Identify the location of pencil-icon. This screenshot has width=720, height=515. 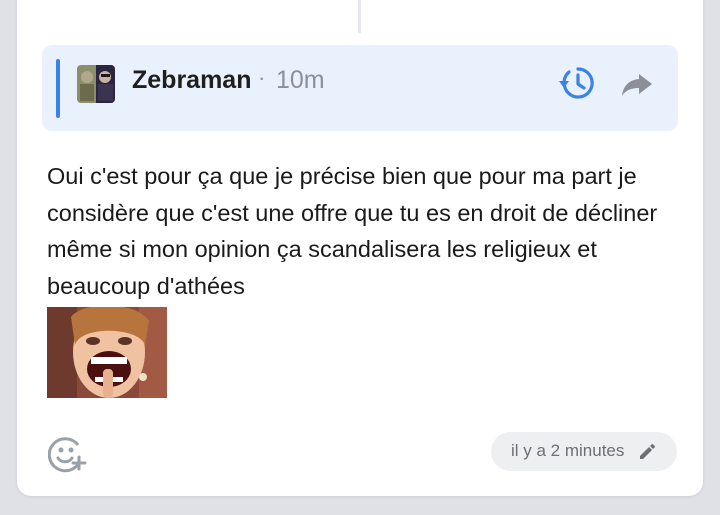
(647, 452).